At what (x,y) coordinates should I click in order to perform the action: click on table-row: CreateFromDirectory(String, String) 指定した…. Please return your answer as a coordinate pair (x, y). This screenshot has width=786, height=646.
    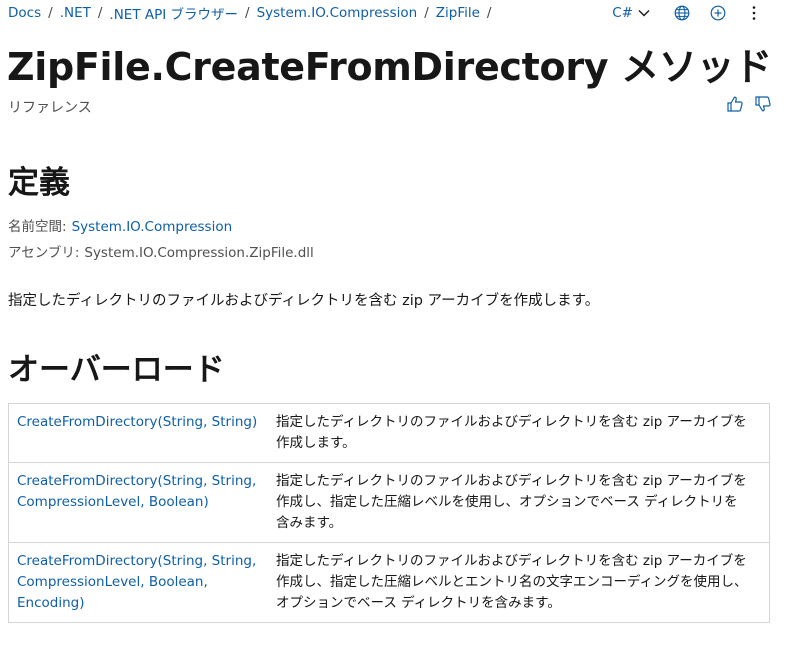
    Looking at the image, I should click on (389, 433).